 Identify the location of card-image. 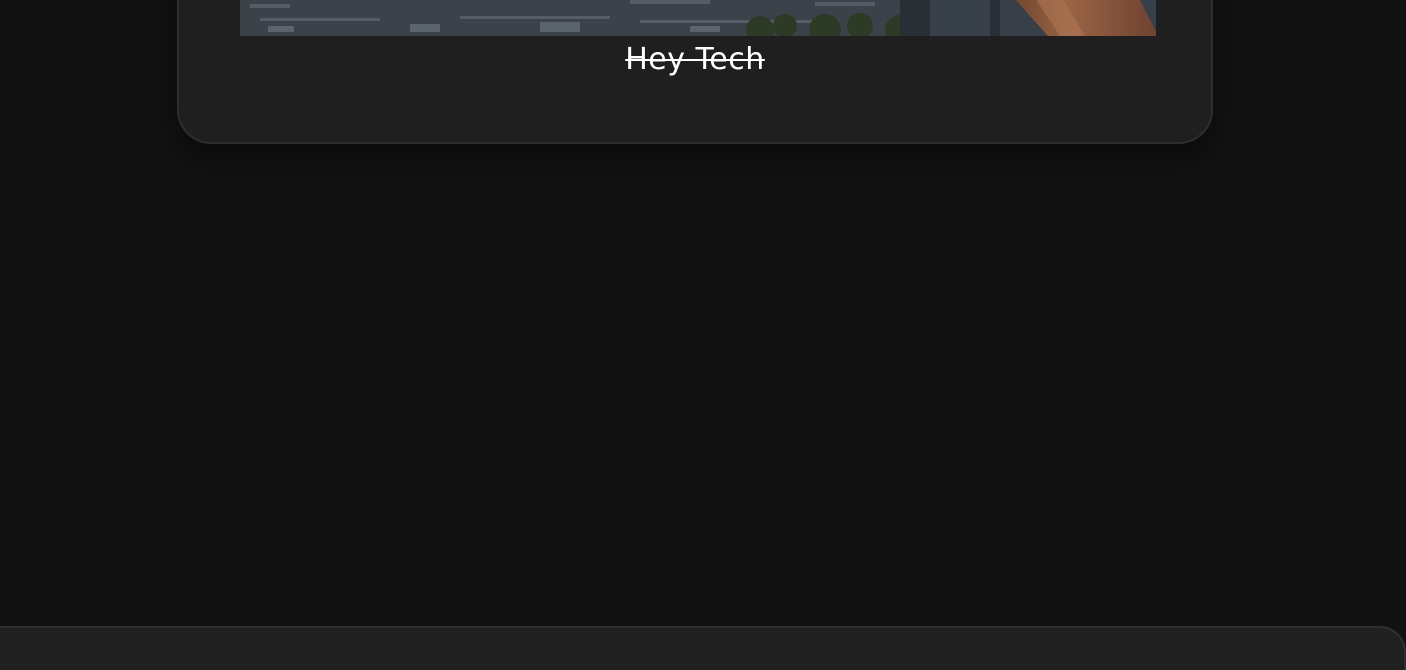
(698, 18).